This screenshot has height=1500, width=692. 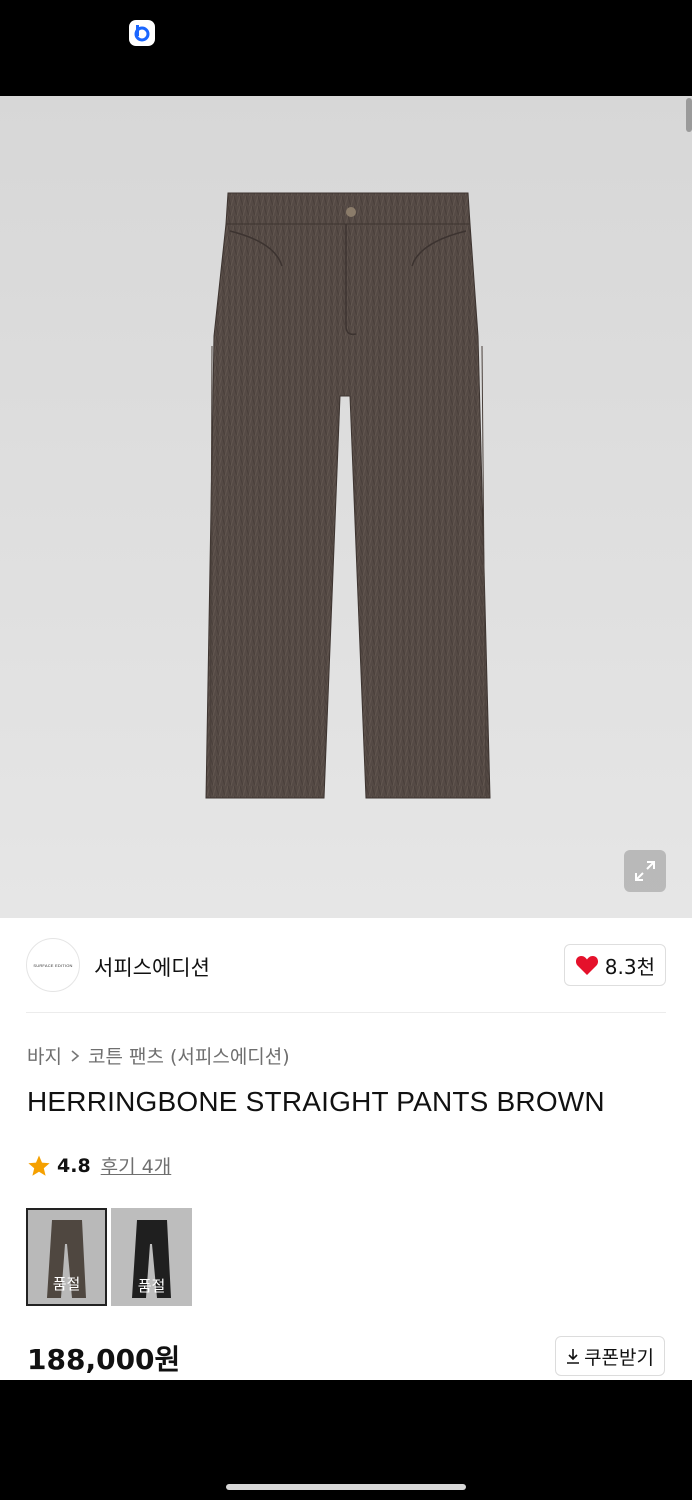 What do you see at coordinates (66, 1257) in the screenshot?
I see `color-option-brown: 품절` at bounding box center [66, 1257].